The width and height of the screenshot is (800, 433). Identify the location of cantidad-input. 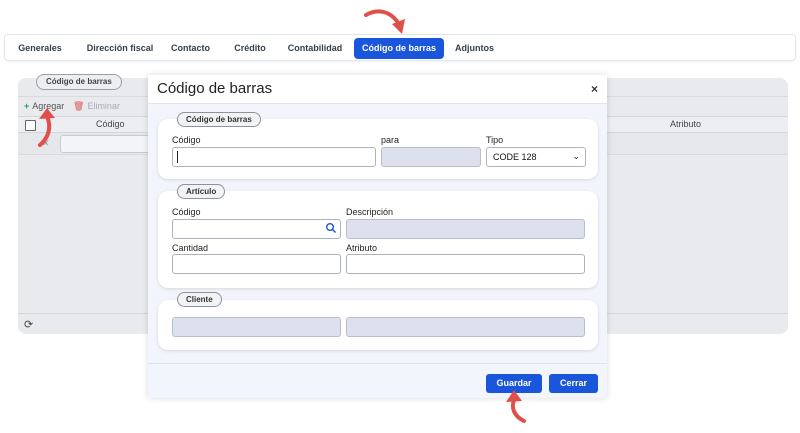
(256, 264).